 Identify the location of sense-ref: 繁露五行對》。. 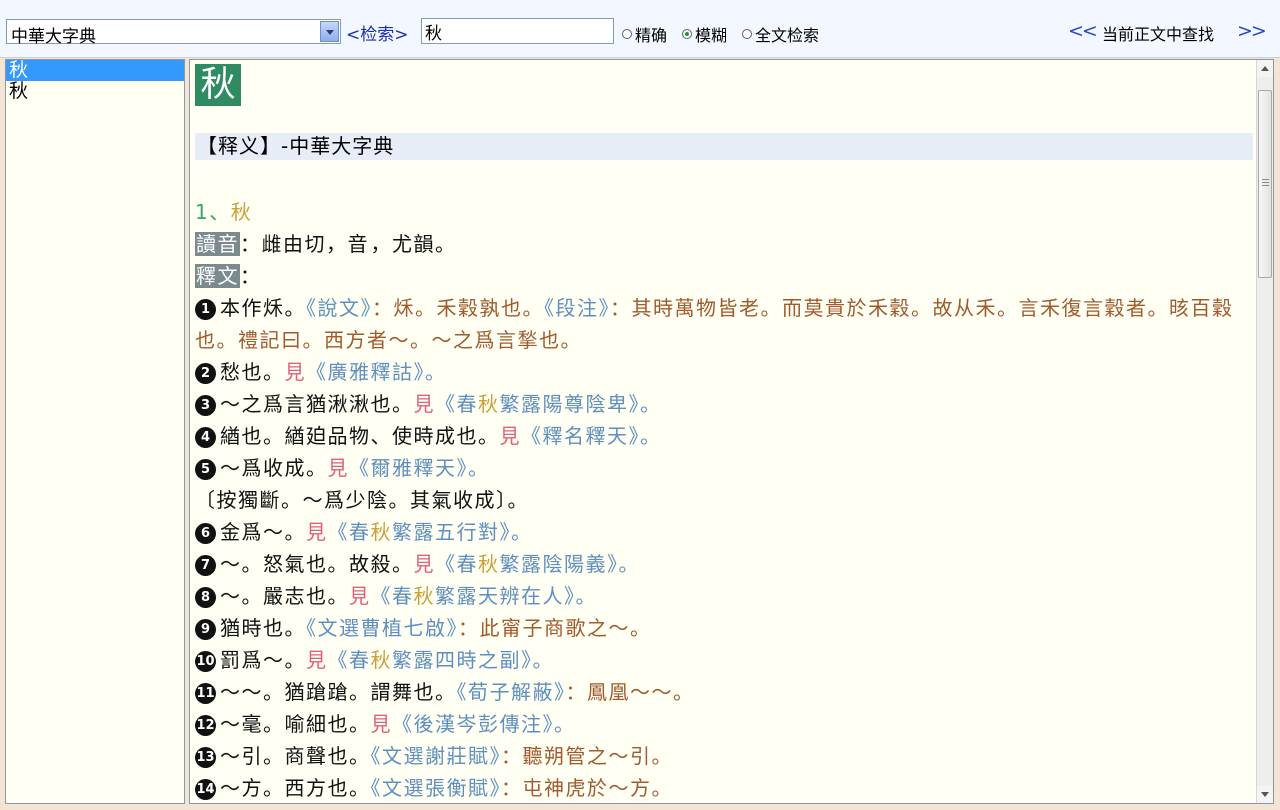
(462, 532).